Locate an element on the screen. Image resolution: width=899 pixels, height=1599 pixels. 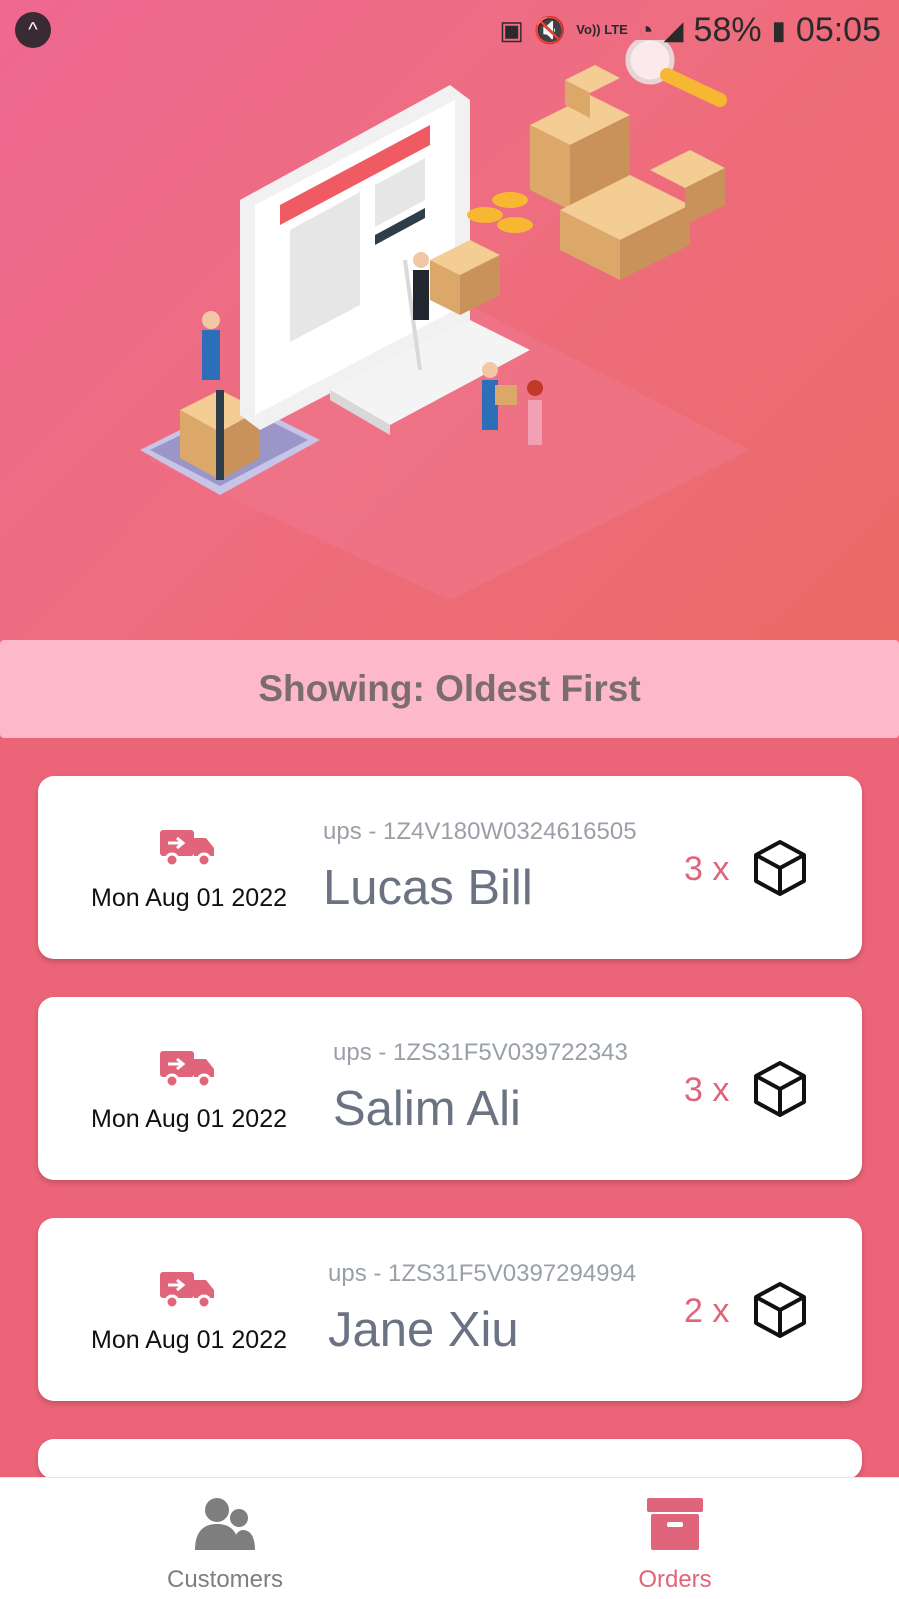
wifi-icon: ◔ is located at coordinates (645, 29).